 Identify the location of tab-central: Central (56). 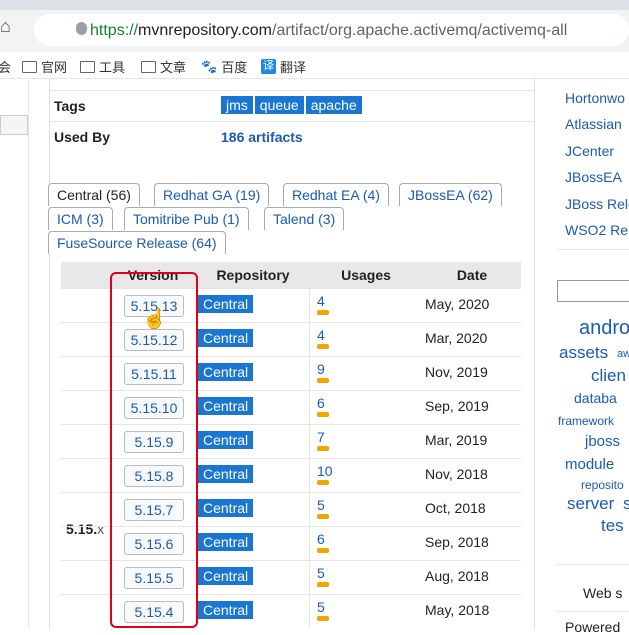
(94, 194).